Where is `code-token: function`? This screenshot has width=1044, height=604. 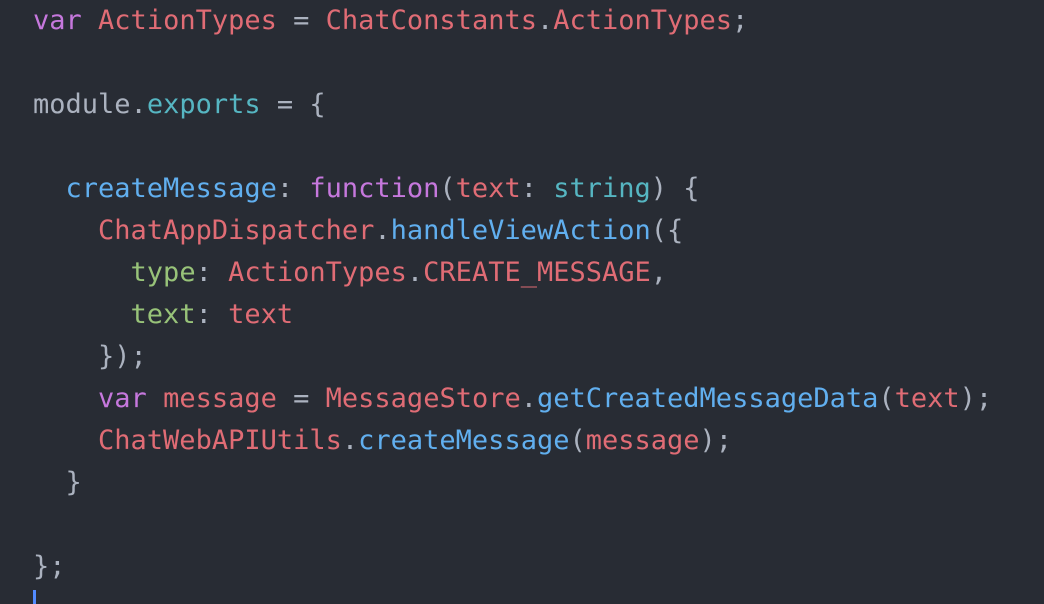
code-token: function is located at coordinates (374, 188).